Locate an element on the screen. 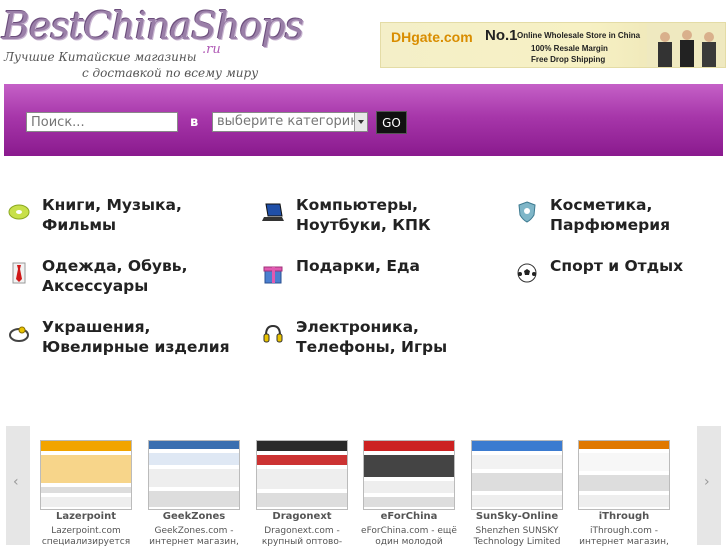 The image size is (727, 547). shop-name: SunSky-Online is located at coordinates (517, 516).